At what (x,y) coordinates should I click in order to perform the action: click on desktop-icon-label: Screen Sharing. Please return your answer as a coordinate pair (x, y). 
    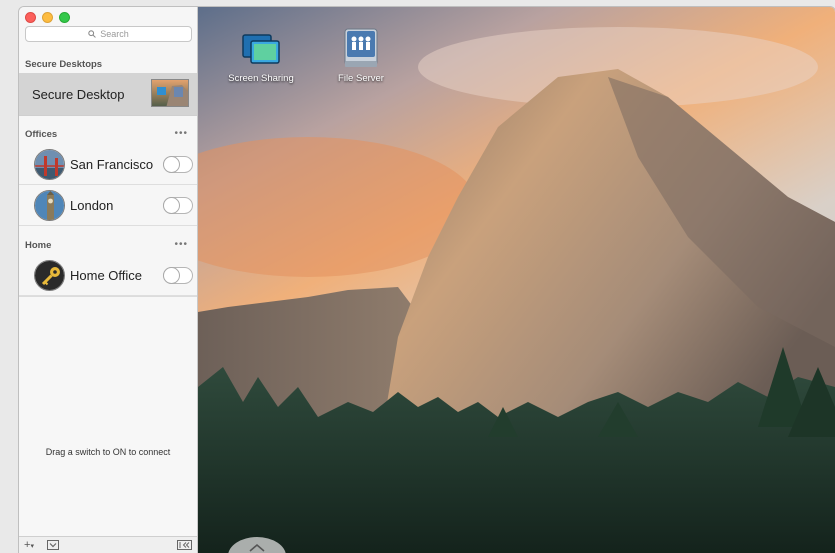
    Looking at the image, I should click on (261, 78).